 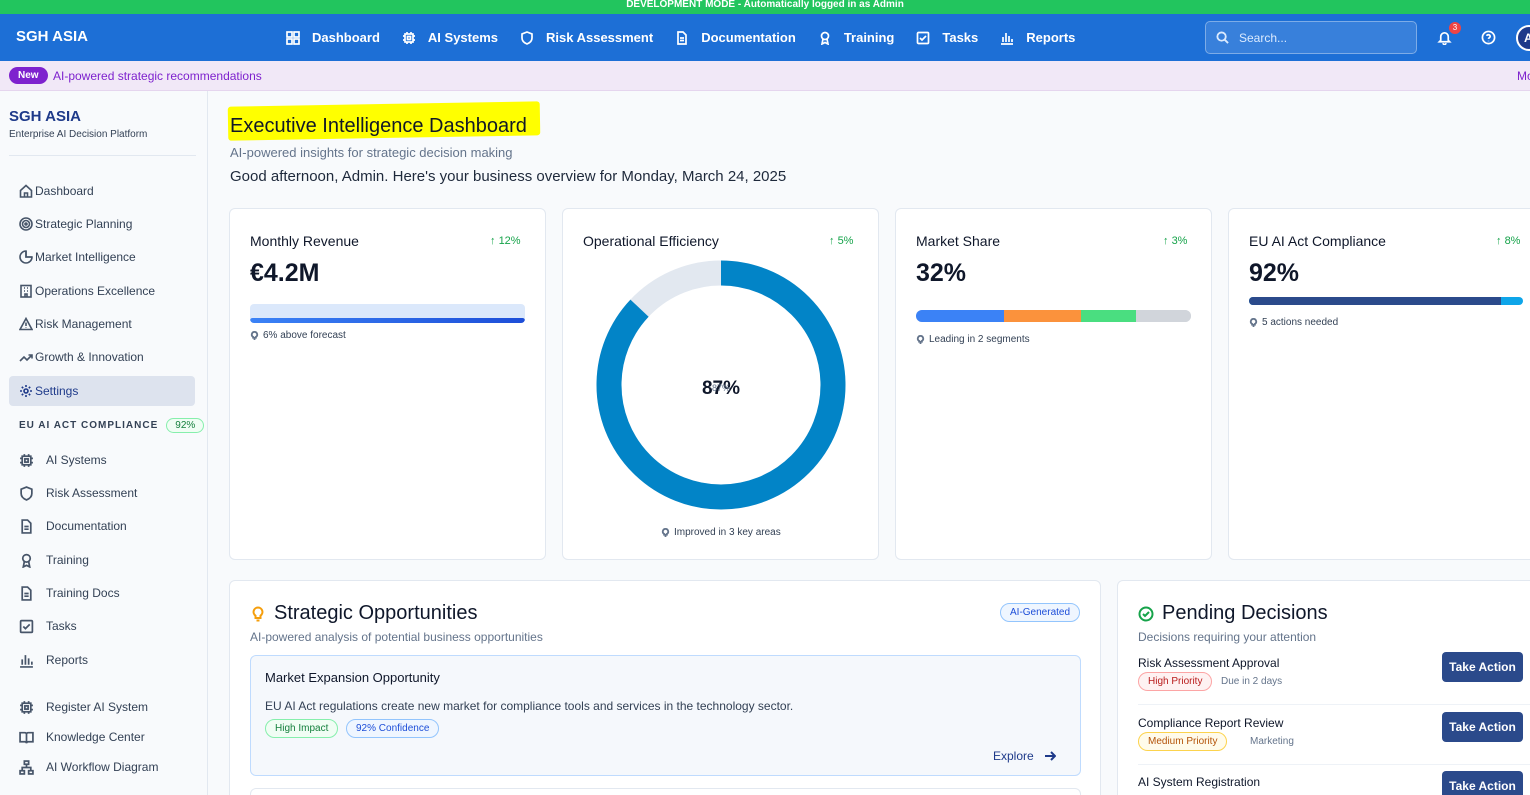 What do you see at coordinates (26, 767) in the screenshot?
I see `workflow-icon` at bounding box center [26, 767].